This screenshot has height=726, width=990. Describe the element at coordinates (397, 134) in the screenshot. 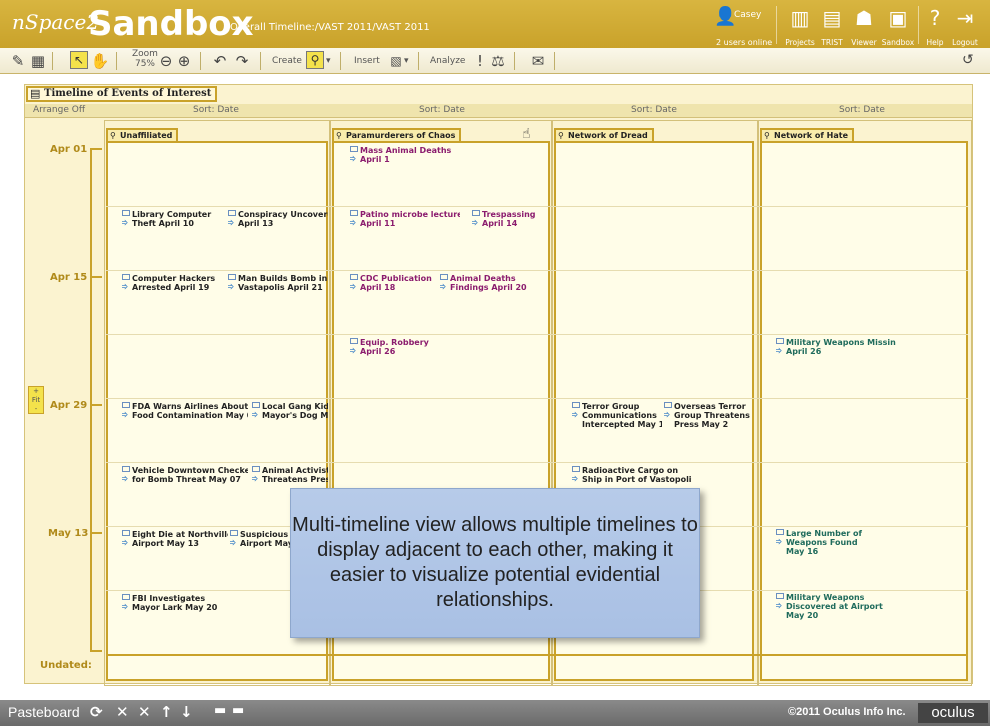

I see `timeline-tab-paramurderers: ⚲ Paramurderers of Chaos` at that location.